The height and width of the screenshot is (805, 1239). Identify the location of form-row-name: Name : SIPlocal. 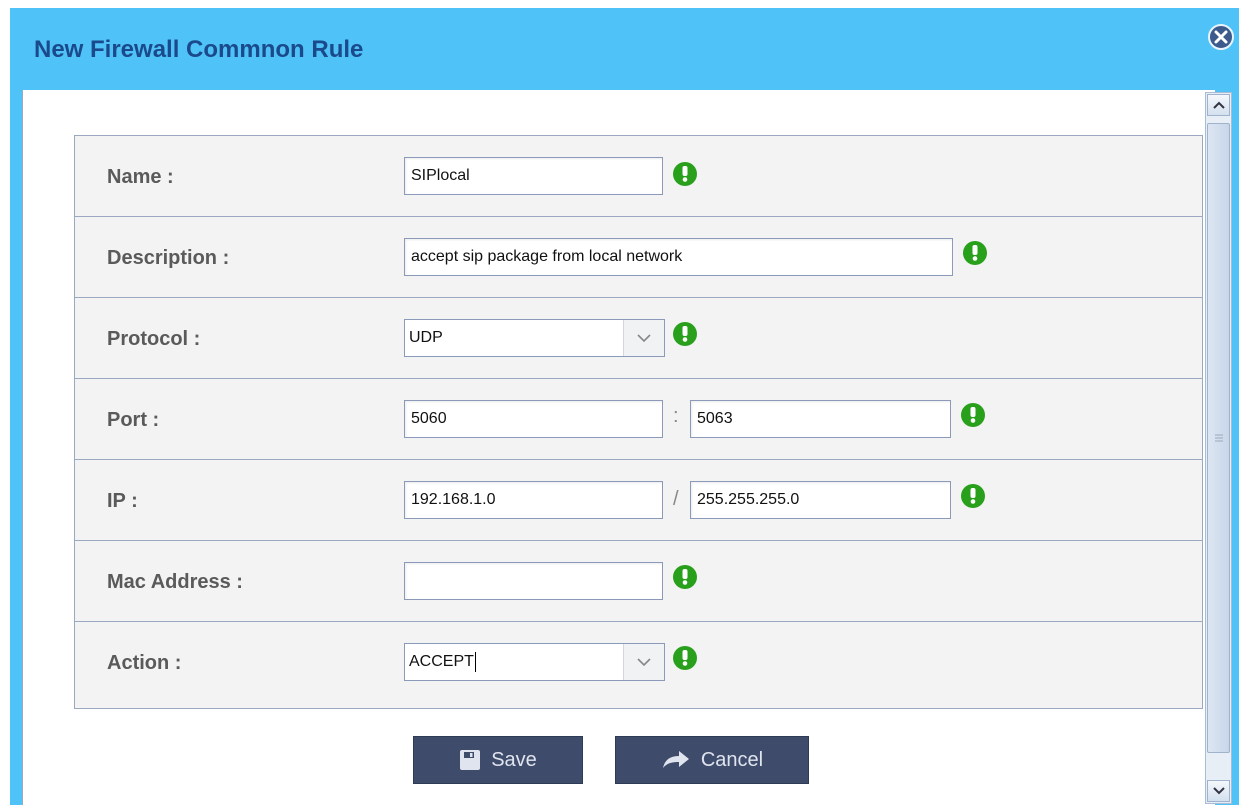
(638, 176).